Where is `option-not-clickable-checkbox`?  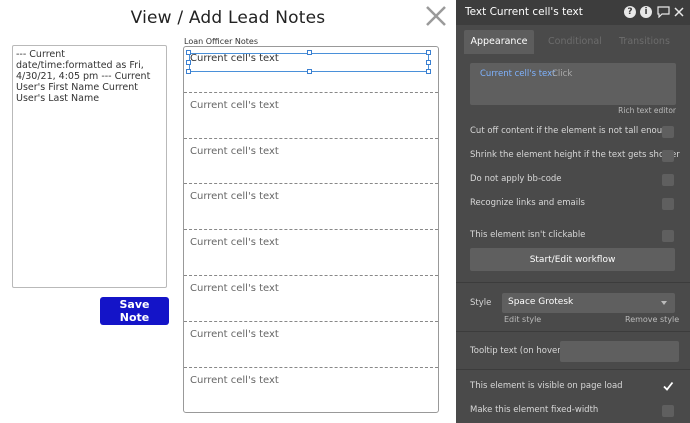
option-not-clickable-checkbox is located at coordinates (668, 236).